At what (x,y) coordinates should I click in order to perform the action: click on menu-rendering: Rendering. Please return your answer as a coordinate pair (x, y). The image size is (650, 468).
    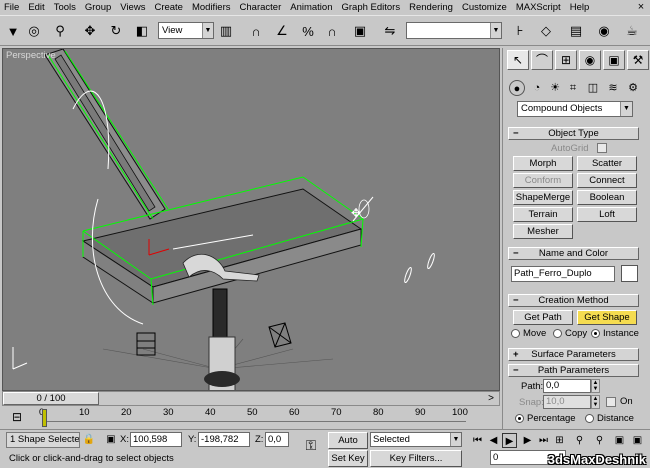
    Looking at the image, I should click on (431, 7).